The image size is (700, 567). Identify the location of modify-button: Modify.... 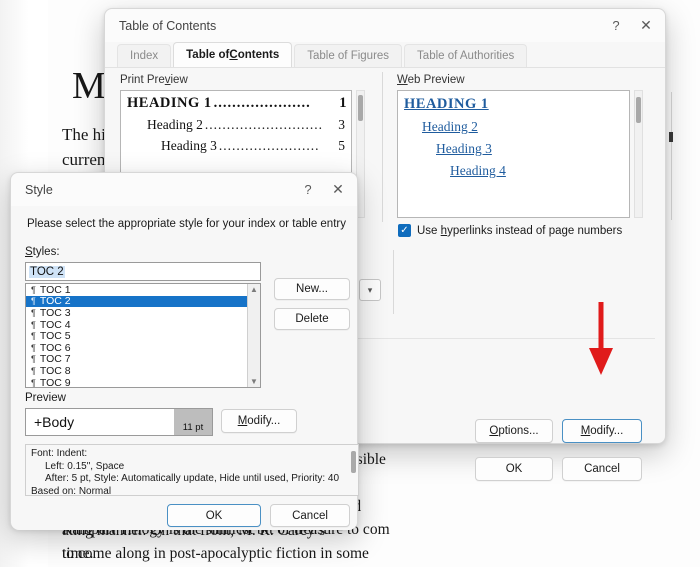
(602, 431).